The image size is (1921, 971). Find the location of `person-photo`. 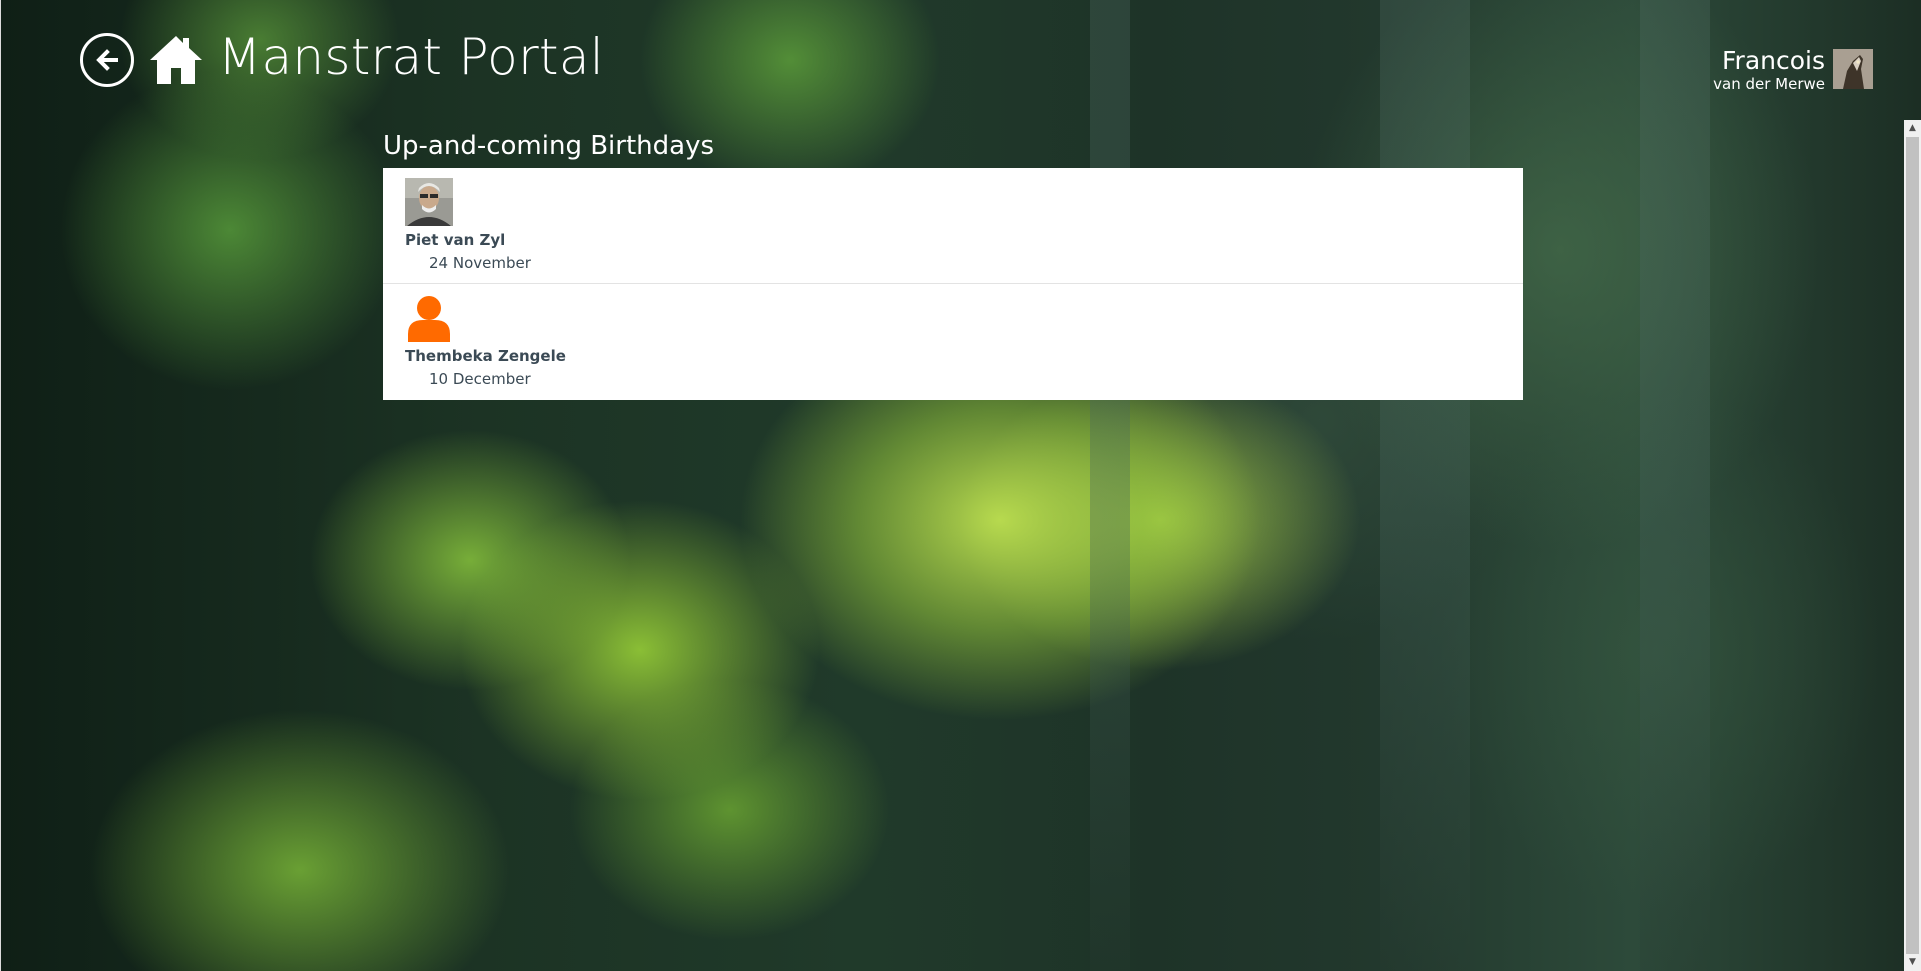

person-photo is located at coordinates (429, 202).